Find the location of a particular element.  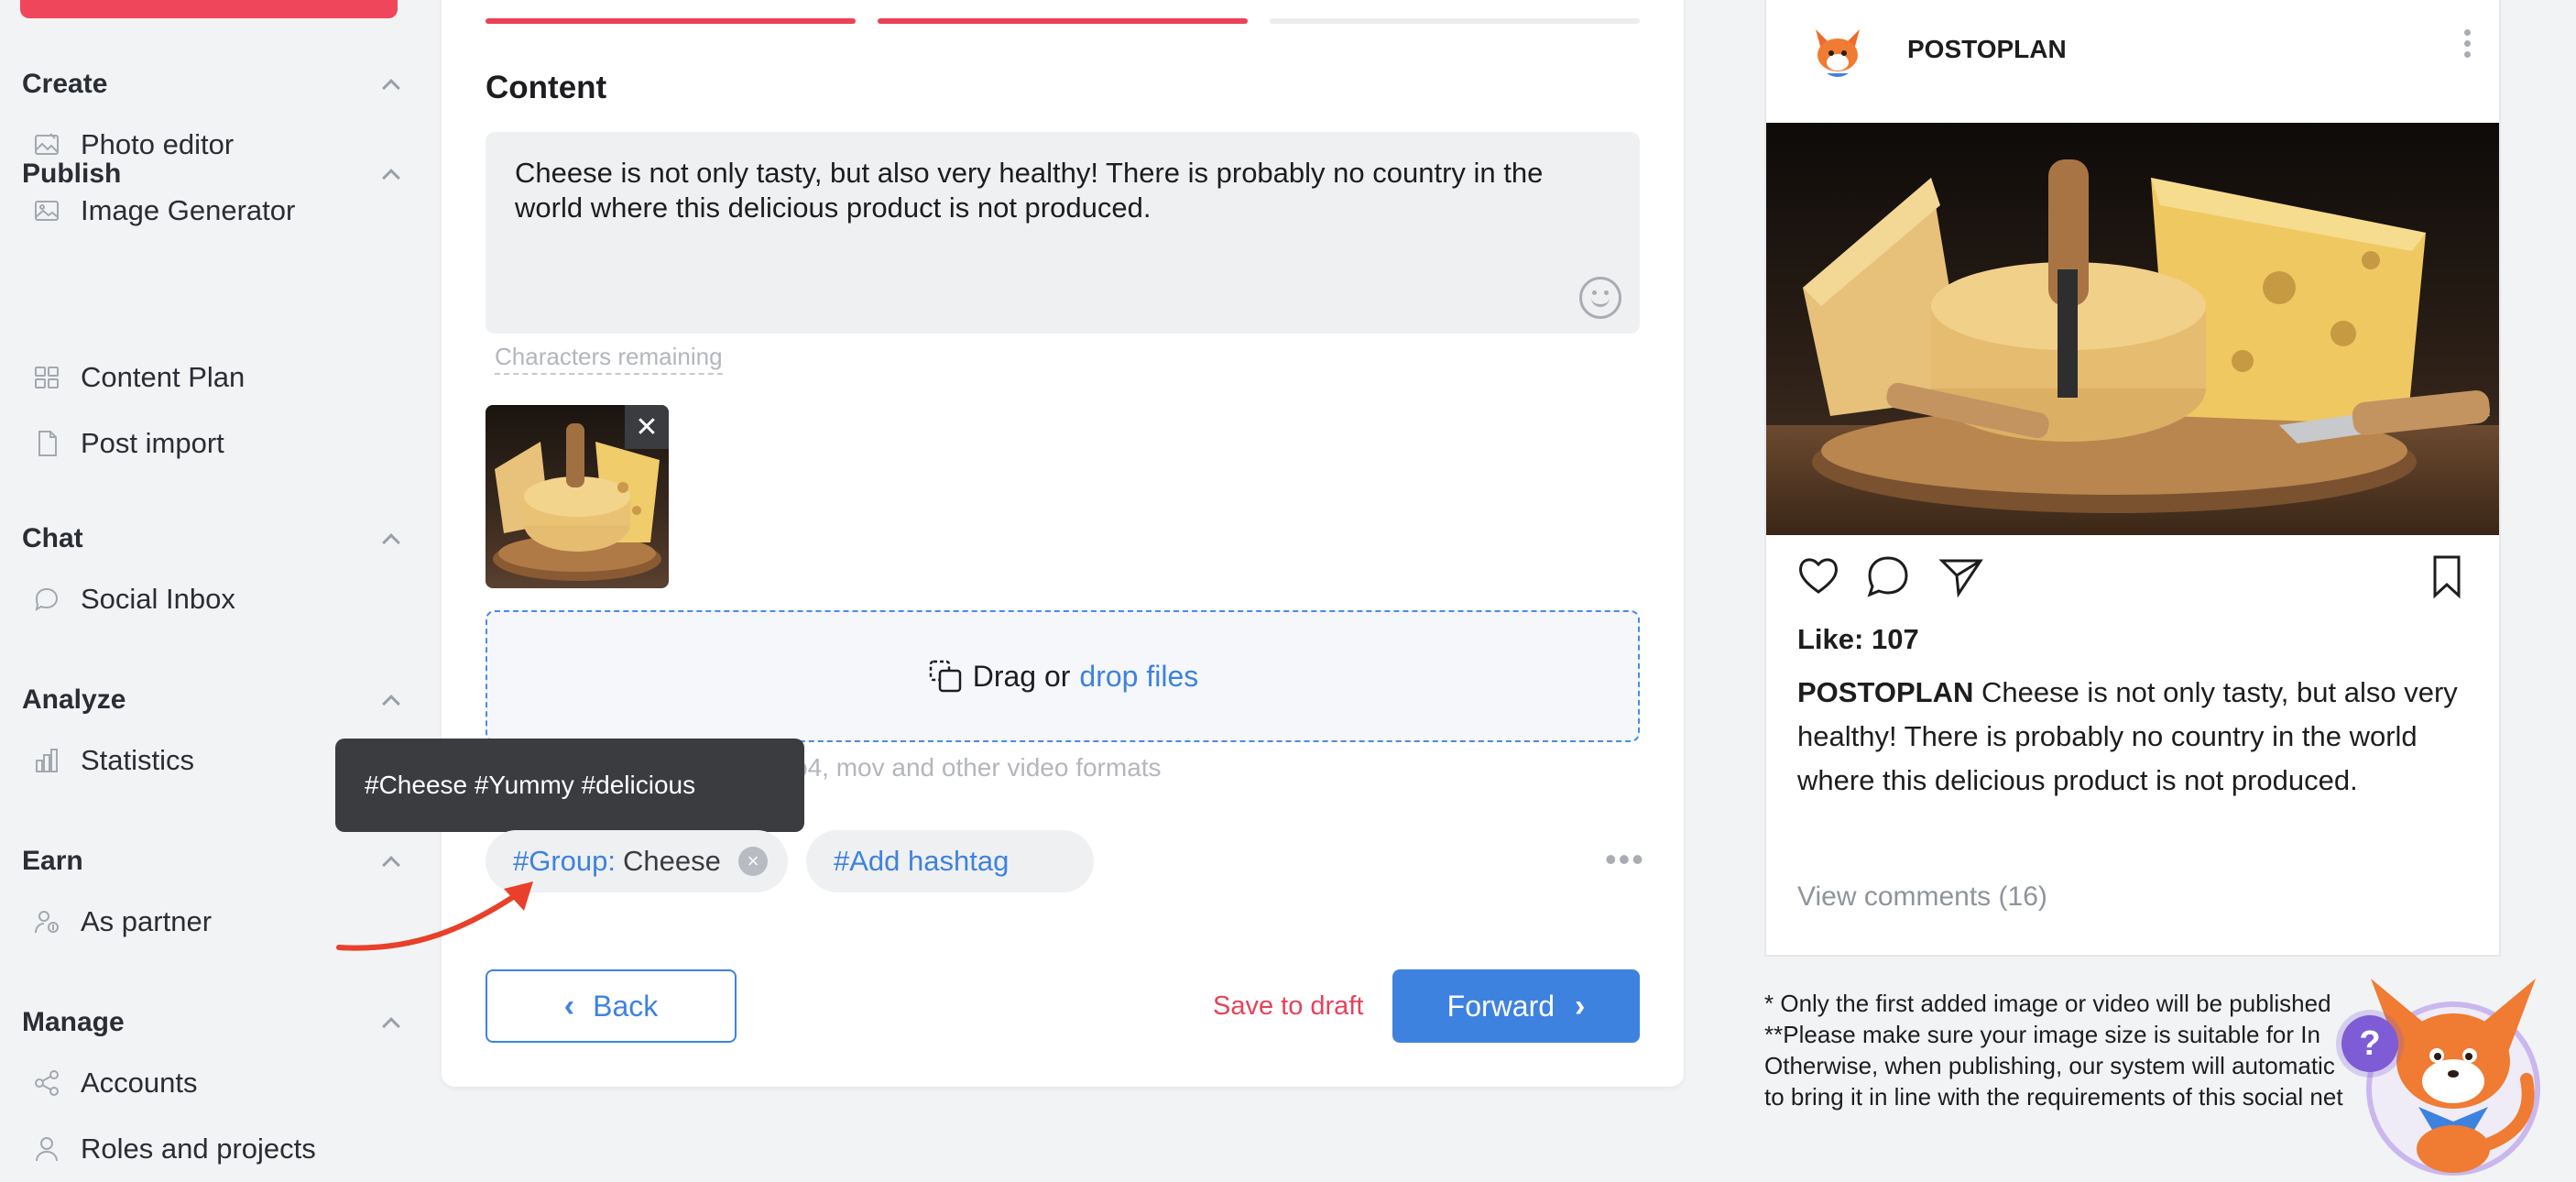

close-icon: × is located at coordinates (753, 861).